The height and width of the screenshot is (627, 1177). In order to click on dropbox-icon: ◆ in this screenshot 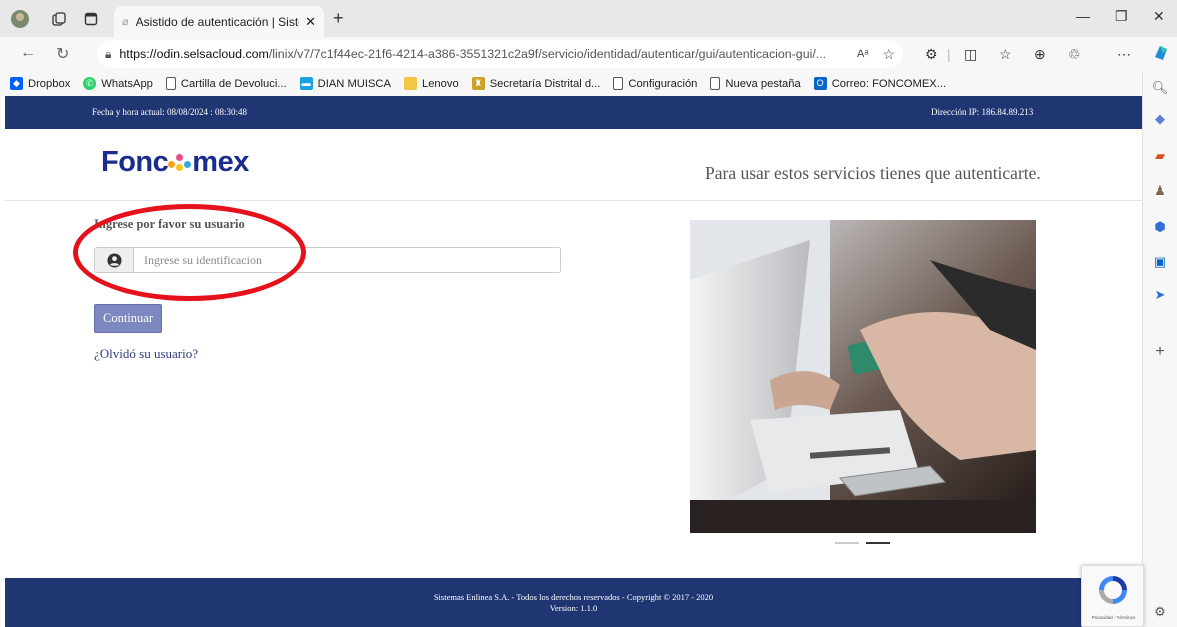, I will do `click(16, 83)`.